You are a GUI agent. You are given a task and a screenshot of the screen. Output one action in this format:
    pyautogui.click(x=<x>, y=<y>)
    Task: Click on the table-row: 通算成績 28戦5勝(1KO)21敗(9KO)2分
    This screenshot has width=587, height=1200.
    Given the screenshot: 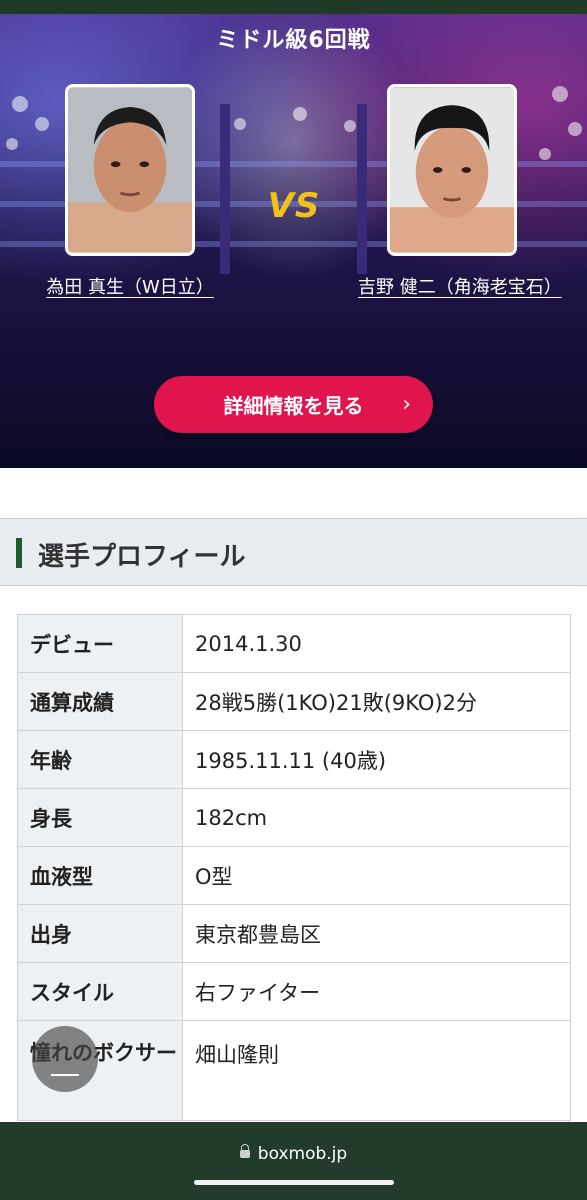 What is the action you would take?
    pyautogui.click(x=294, y=701)
    